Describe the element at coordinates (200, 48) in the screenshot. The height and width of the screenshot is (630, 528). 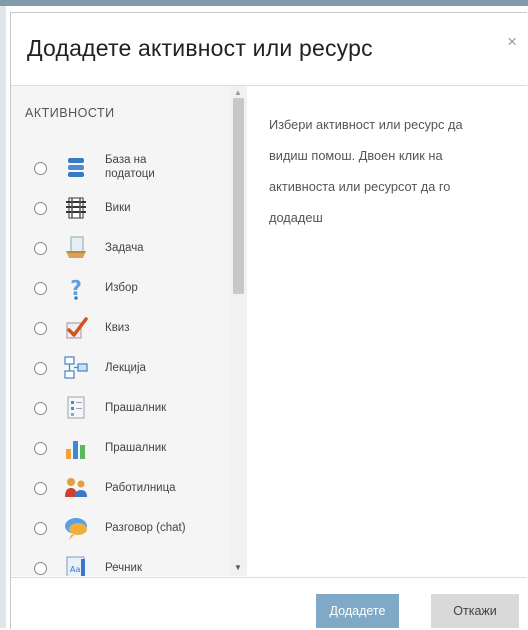
I see `dialog-title: Додадете активност или ресурс` at that location.